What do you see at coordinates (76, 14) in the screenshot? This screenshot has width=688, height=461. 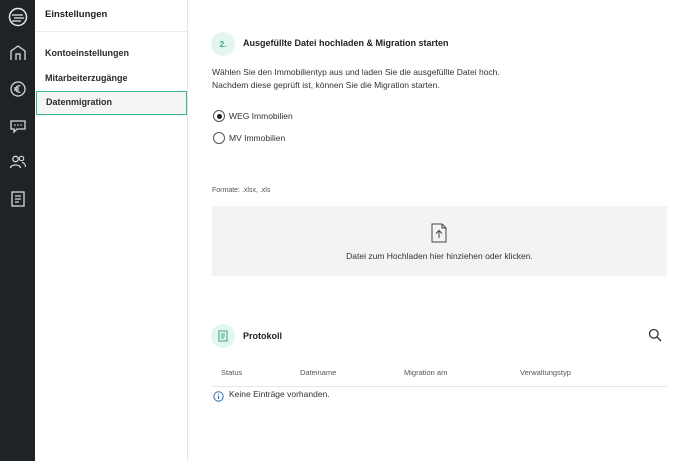 I see `sidebar-title: Einstellungen` at bounding box center [76, 14].